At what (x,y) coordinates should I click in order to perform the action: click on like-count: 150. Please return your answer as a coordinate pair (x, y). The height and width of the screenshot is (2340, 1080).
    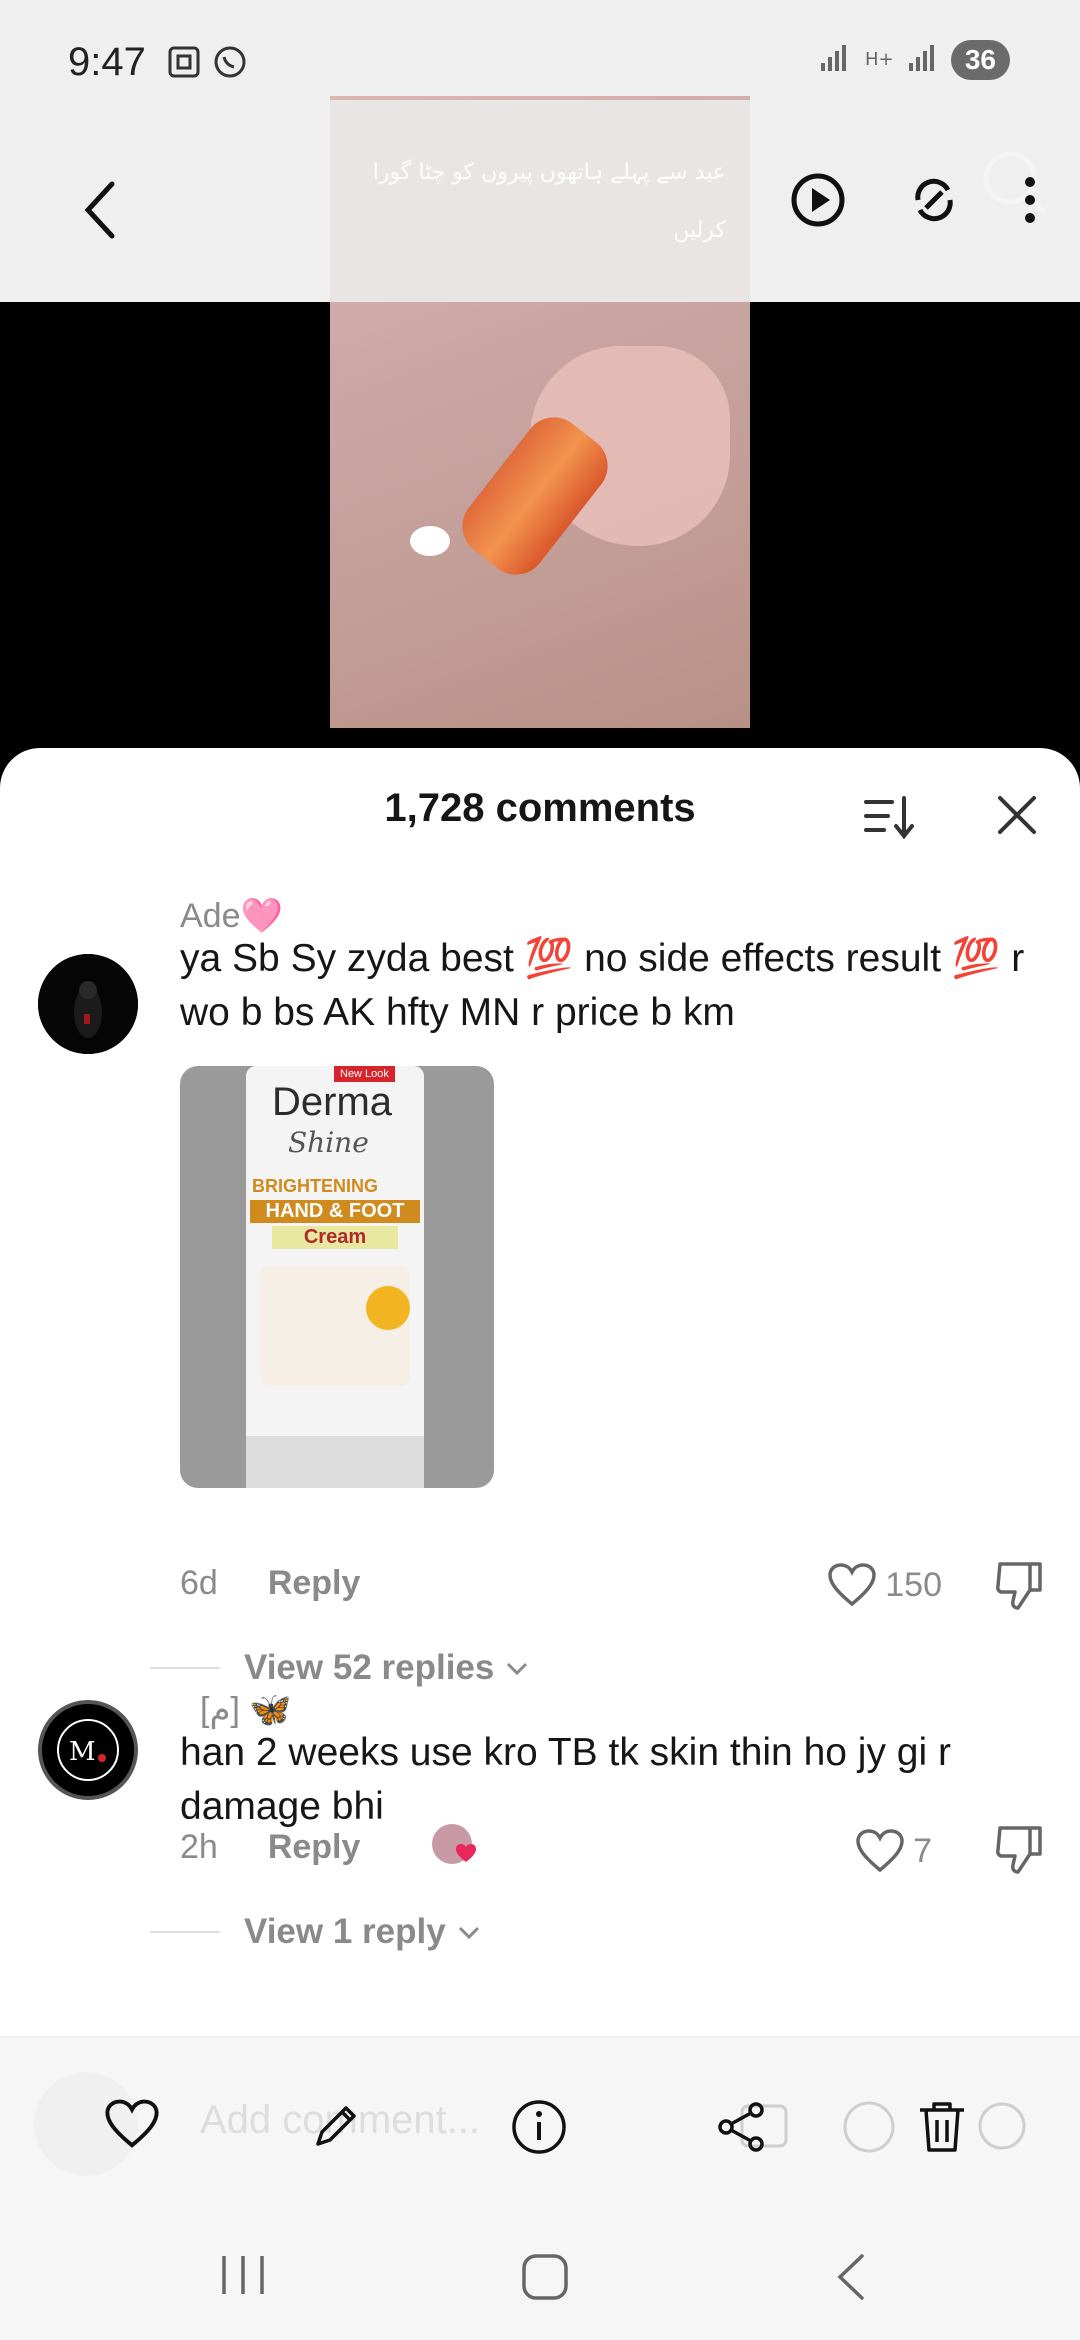
    Looking at the image, I should click on (913, 1585).